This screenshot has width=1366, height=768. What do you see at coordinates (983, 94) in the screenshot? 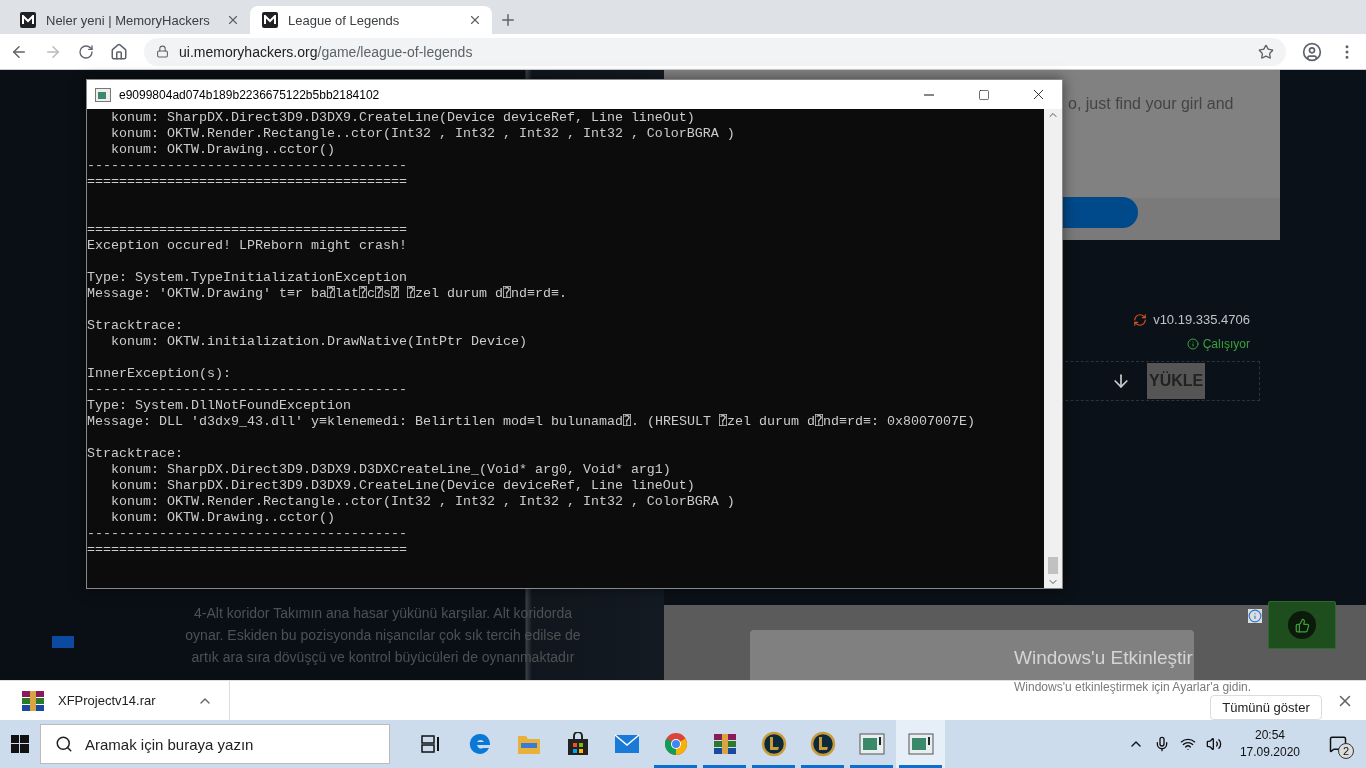
I see `maximize-icon` at bounding box center [983, 94].